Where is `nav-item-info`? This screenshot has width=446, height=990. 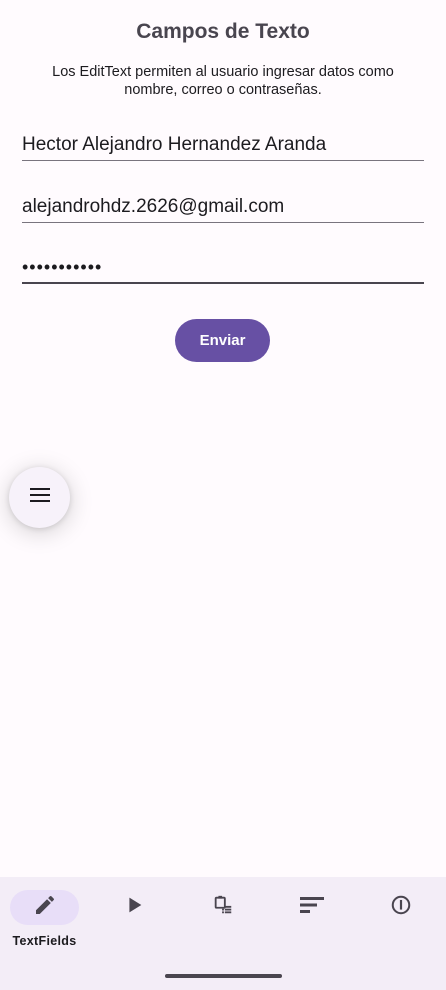 nav-item-info is located at coordinates (400, 917).